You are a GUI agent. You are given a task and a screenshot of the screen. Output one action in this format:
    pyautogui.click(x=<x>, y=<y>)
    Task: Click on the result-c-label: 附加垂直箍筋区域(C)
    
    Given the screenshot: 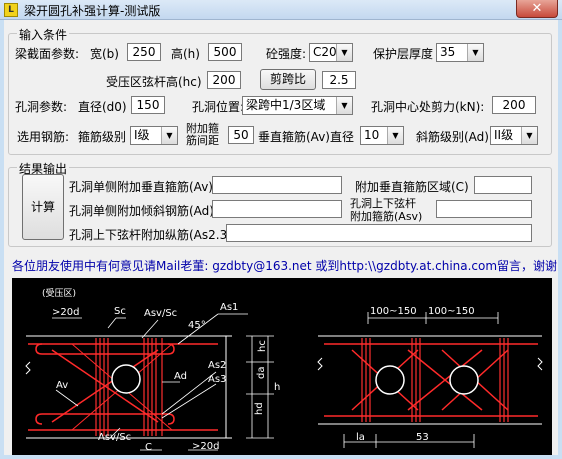 What is the action you would take?
    pyautogui.click(x=412, y=187)
    